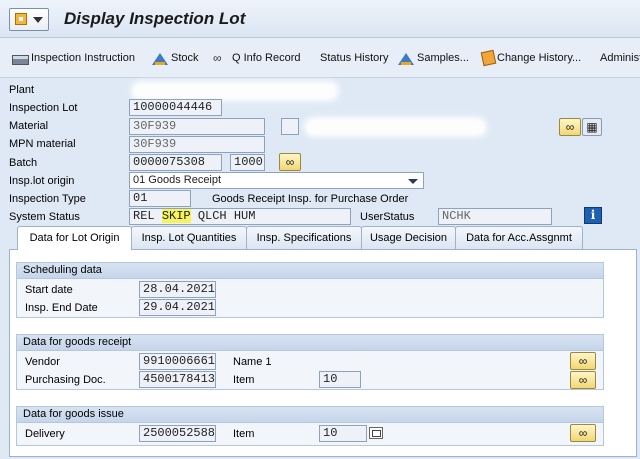 This screenshot has height=459, width=640. Describe the element at coordinates (175, 58) in the screenshot. I see `stock-button: Stock` at that location.